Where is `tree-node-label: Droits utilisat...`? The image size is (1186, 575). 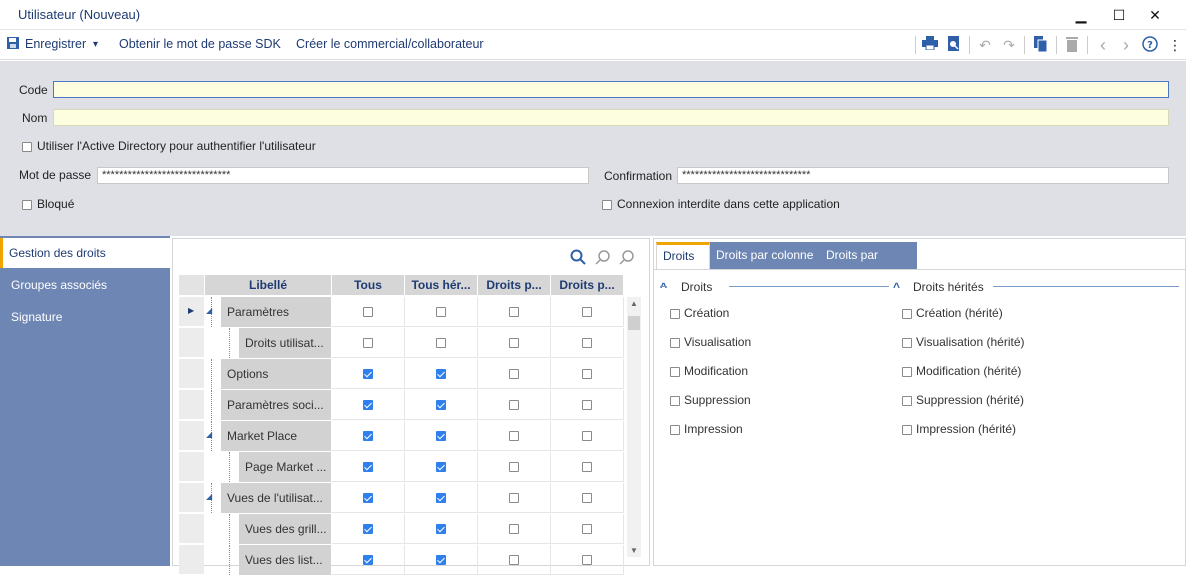
tree-node-label: Droits utilisat... is located at coordinates (285, 343).